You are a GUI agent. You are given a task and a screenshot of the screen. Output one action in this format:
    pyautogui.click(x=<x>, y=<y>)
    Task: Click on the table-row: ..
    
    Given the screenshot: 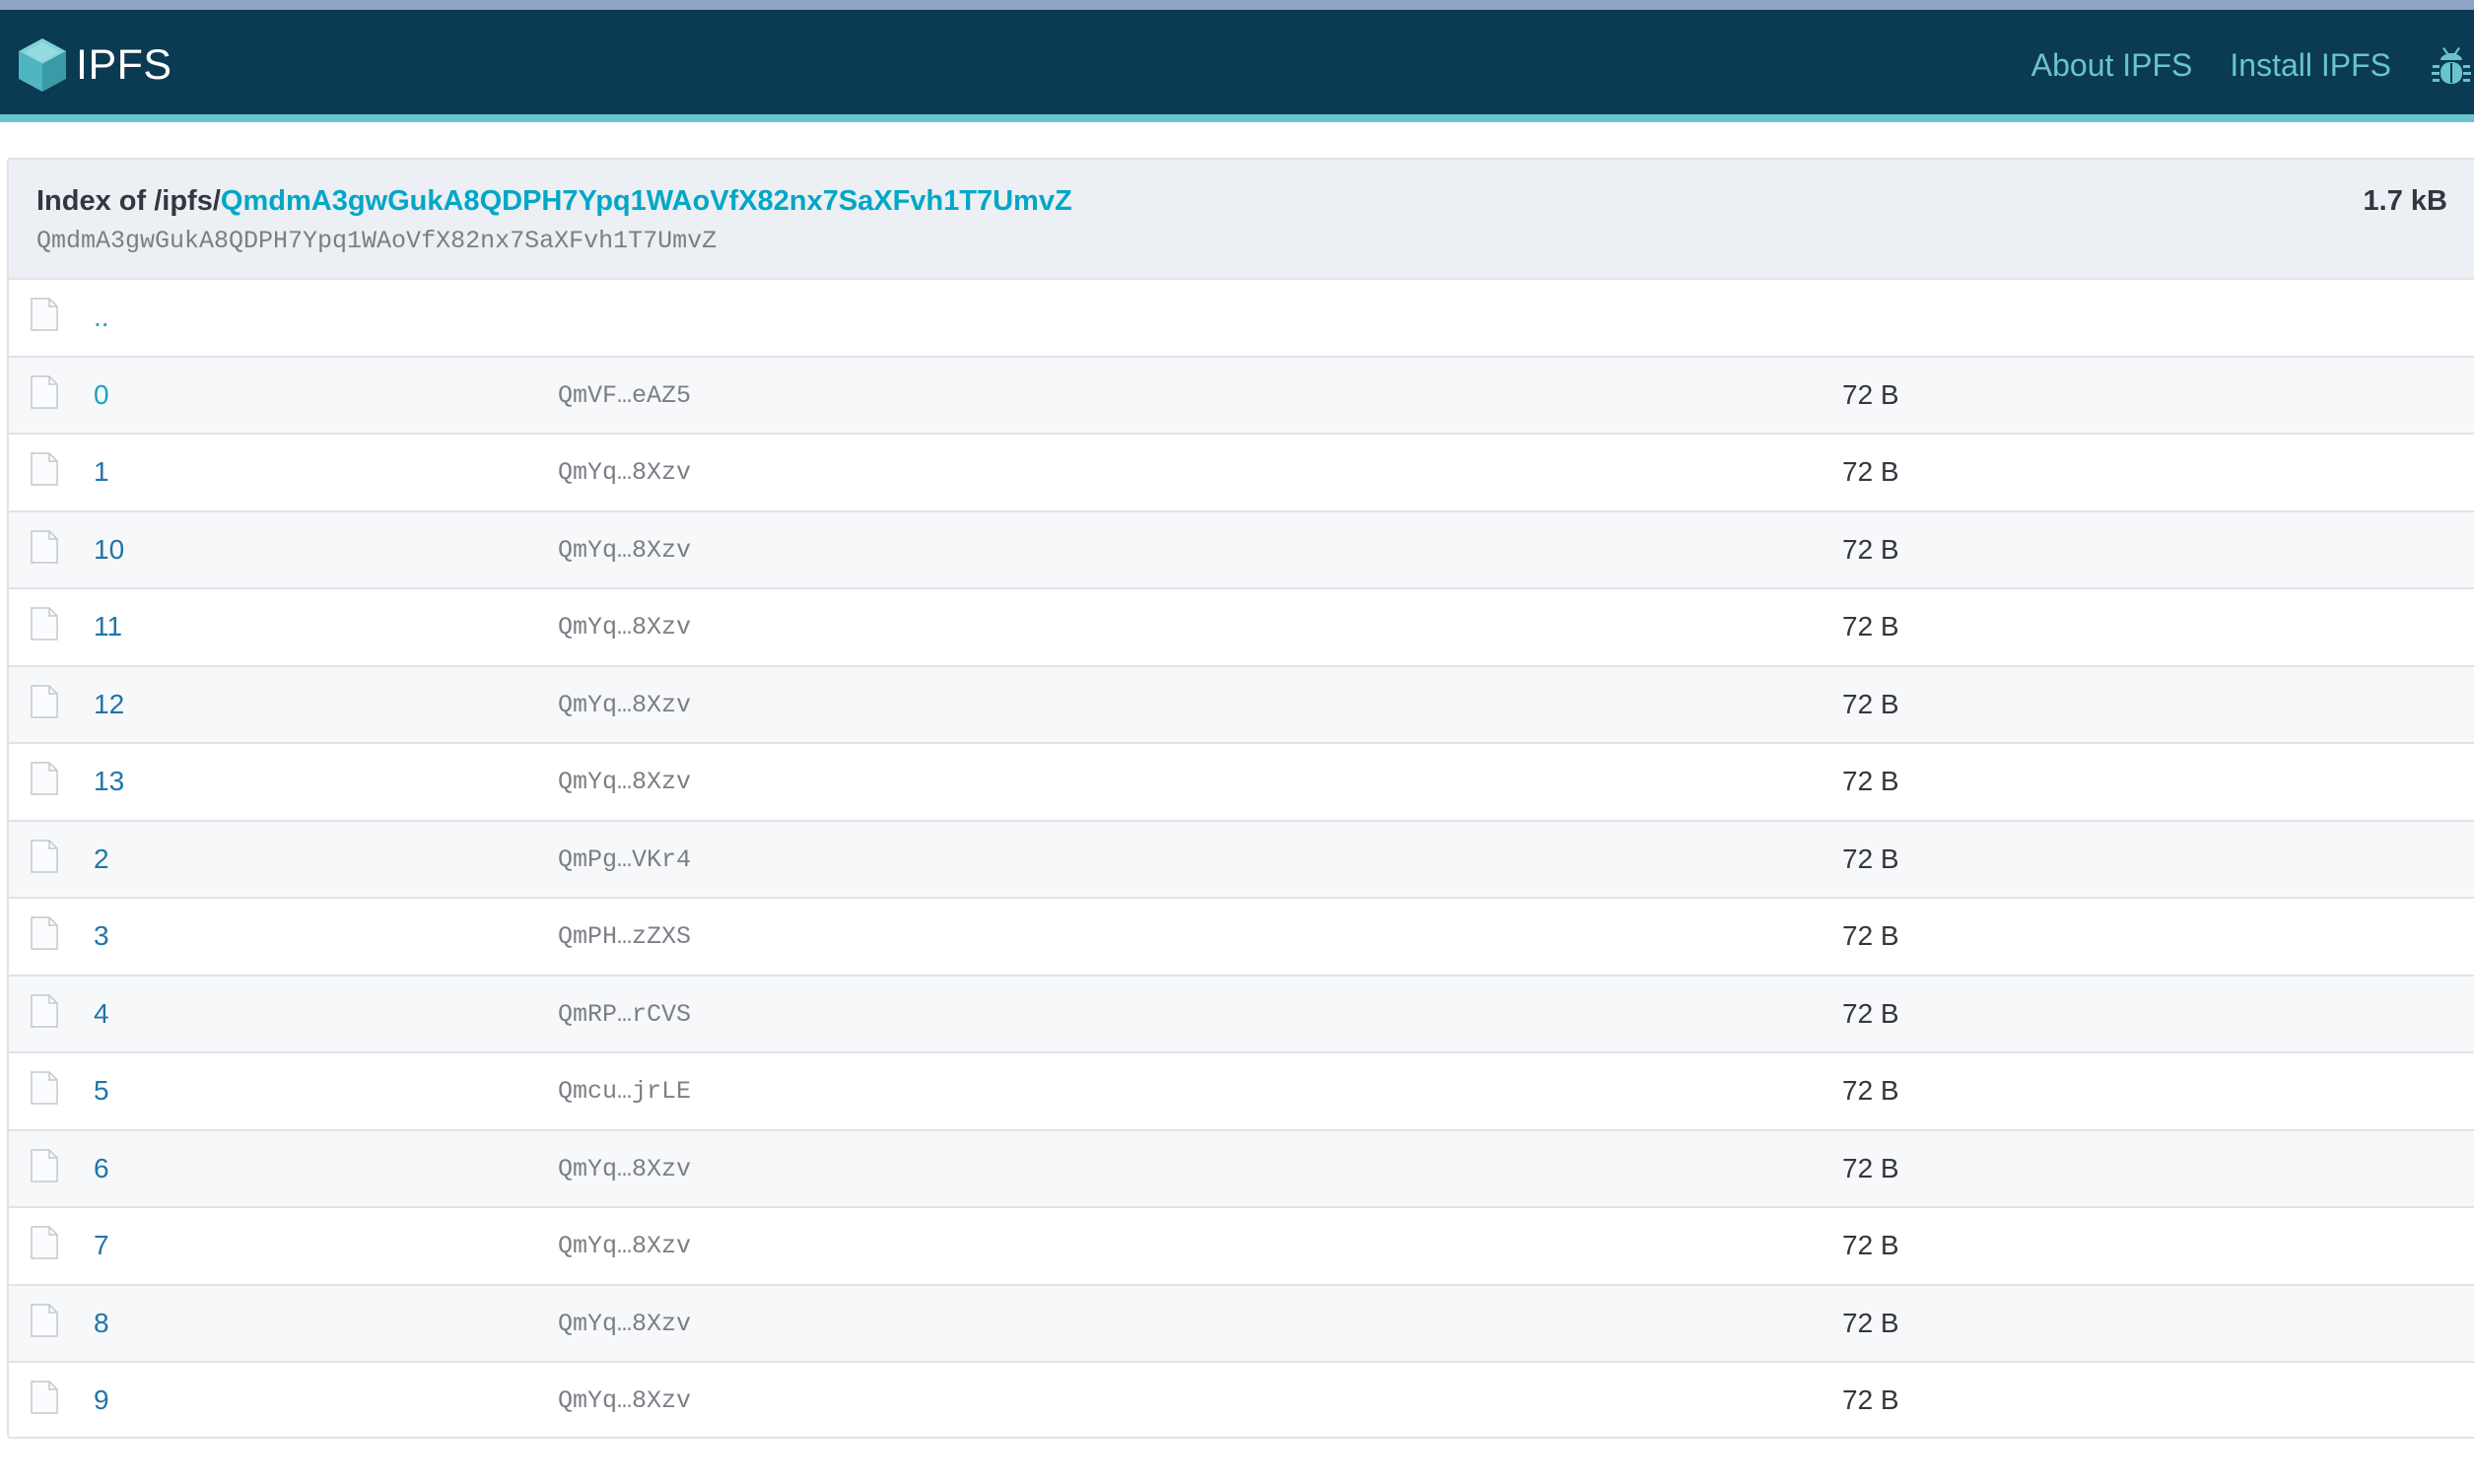 What is the action you would take?
    pyautogui.click(x=1241, y=319)
    